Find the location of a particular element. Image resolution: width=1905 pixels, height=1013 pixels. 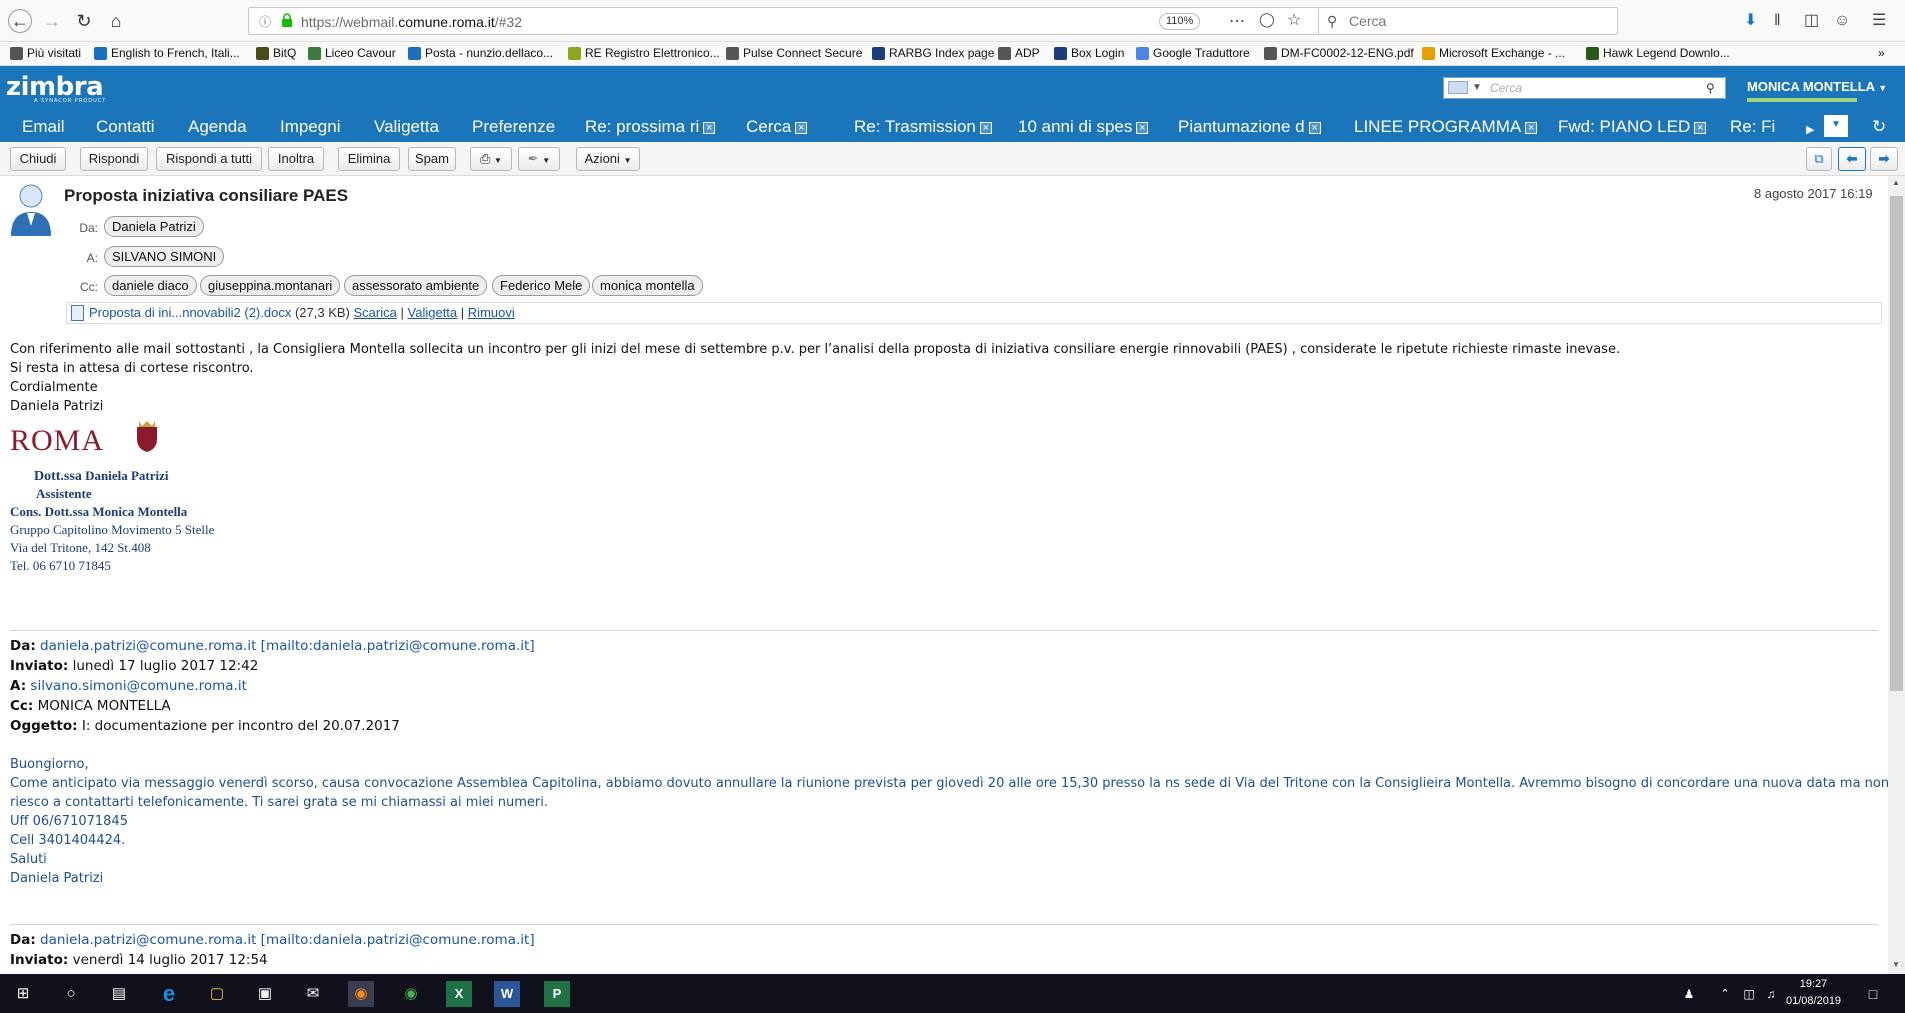

scroll-down-icon: ▼ is located at coordinates (1896, 964).